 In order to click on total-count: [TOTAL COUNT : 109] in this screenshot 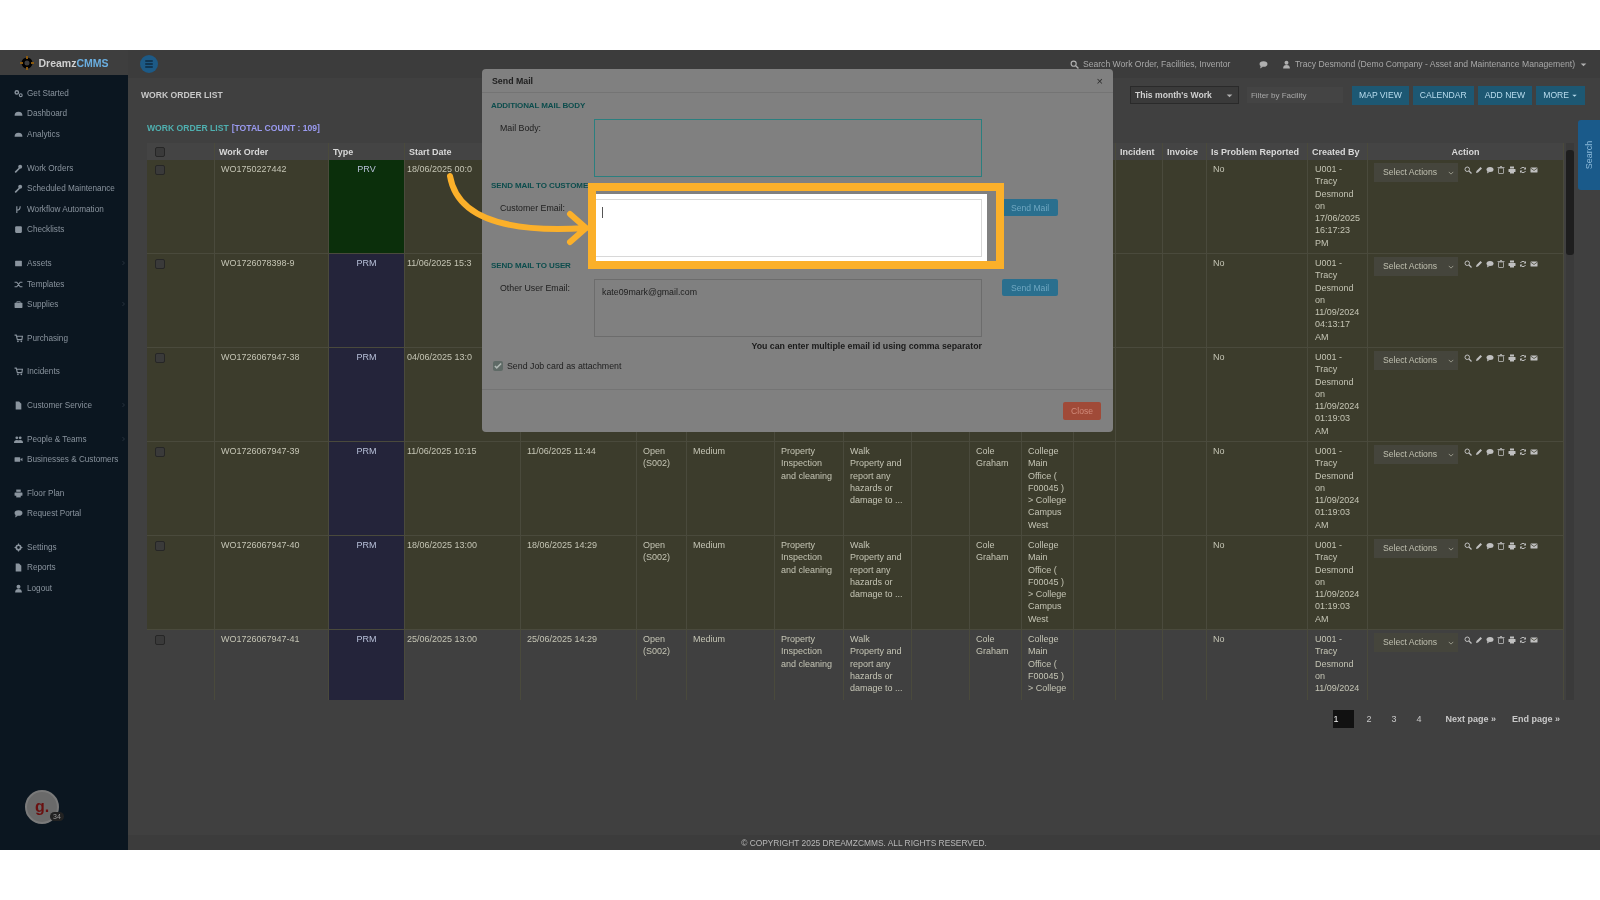, I will do `click(275, 127)`.